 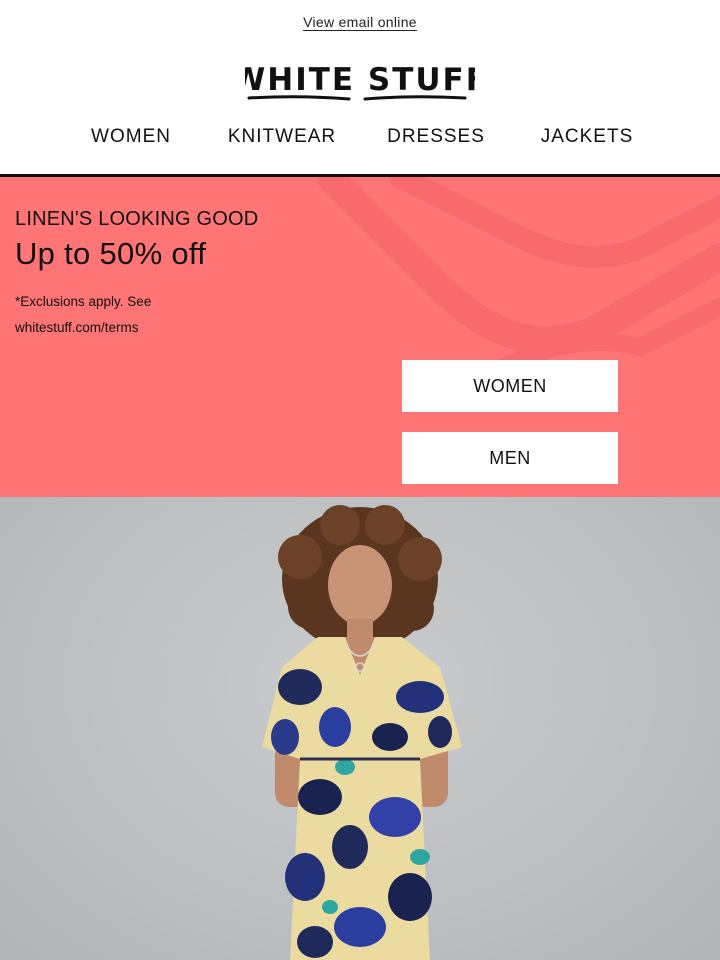 What do you see at coordinates (510, 458) in the screenshot?
I see `shop-men-button: MEN` at bounding box center [510, 458].